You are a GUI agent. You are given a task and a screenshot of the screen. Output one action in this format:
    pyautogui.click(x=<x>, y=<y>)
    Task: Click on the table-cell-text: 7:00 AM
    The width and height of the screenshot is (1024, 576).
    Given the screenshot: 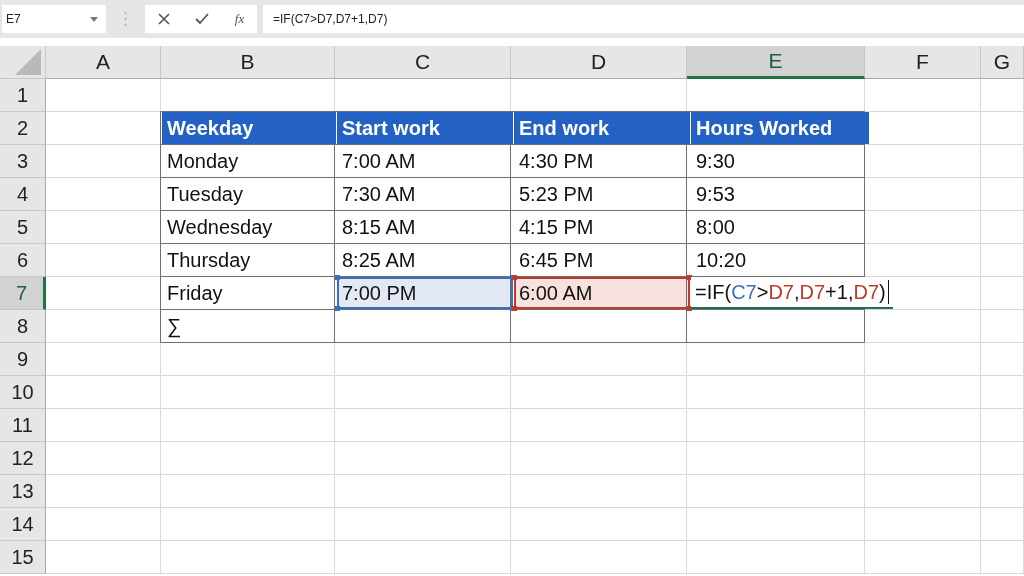 What is the action you would take?
    pyautogui.click(x=379, y=161)
    